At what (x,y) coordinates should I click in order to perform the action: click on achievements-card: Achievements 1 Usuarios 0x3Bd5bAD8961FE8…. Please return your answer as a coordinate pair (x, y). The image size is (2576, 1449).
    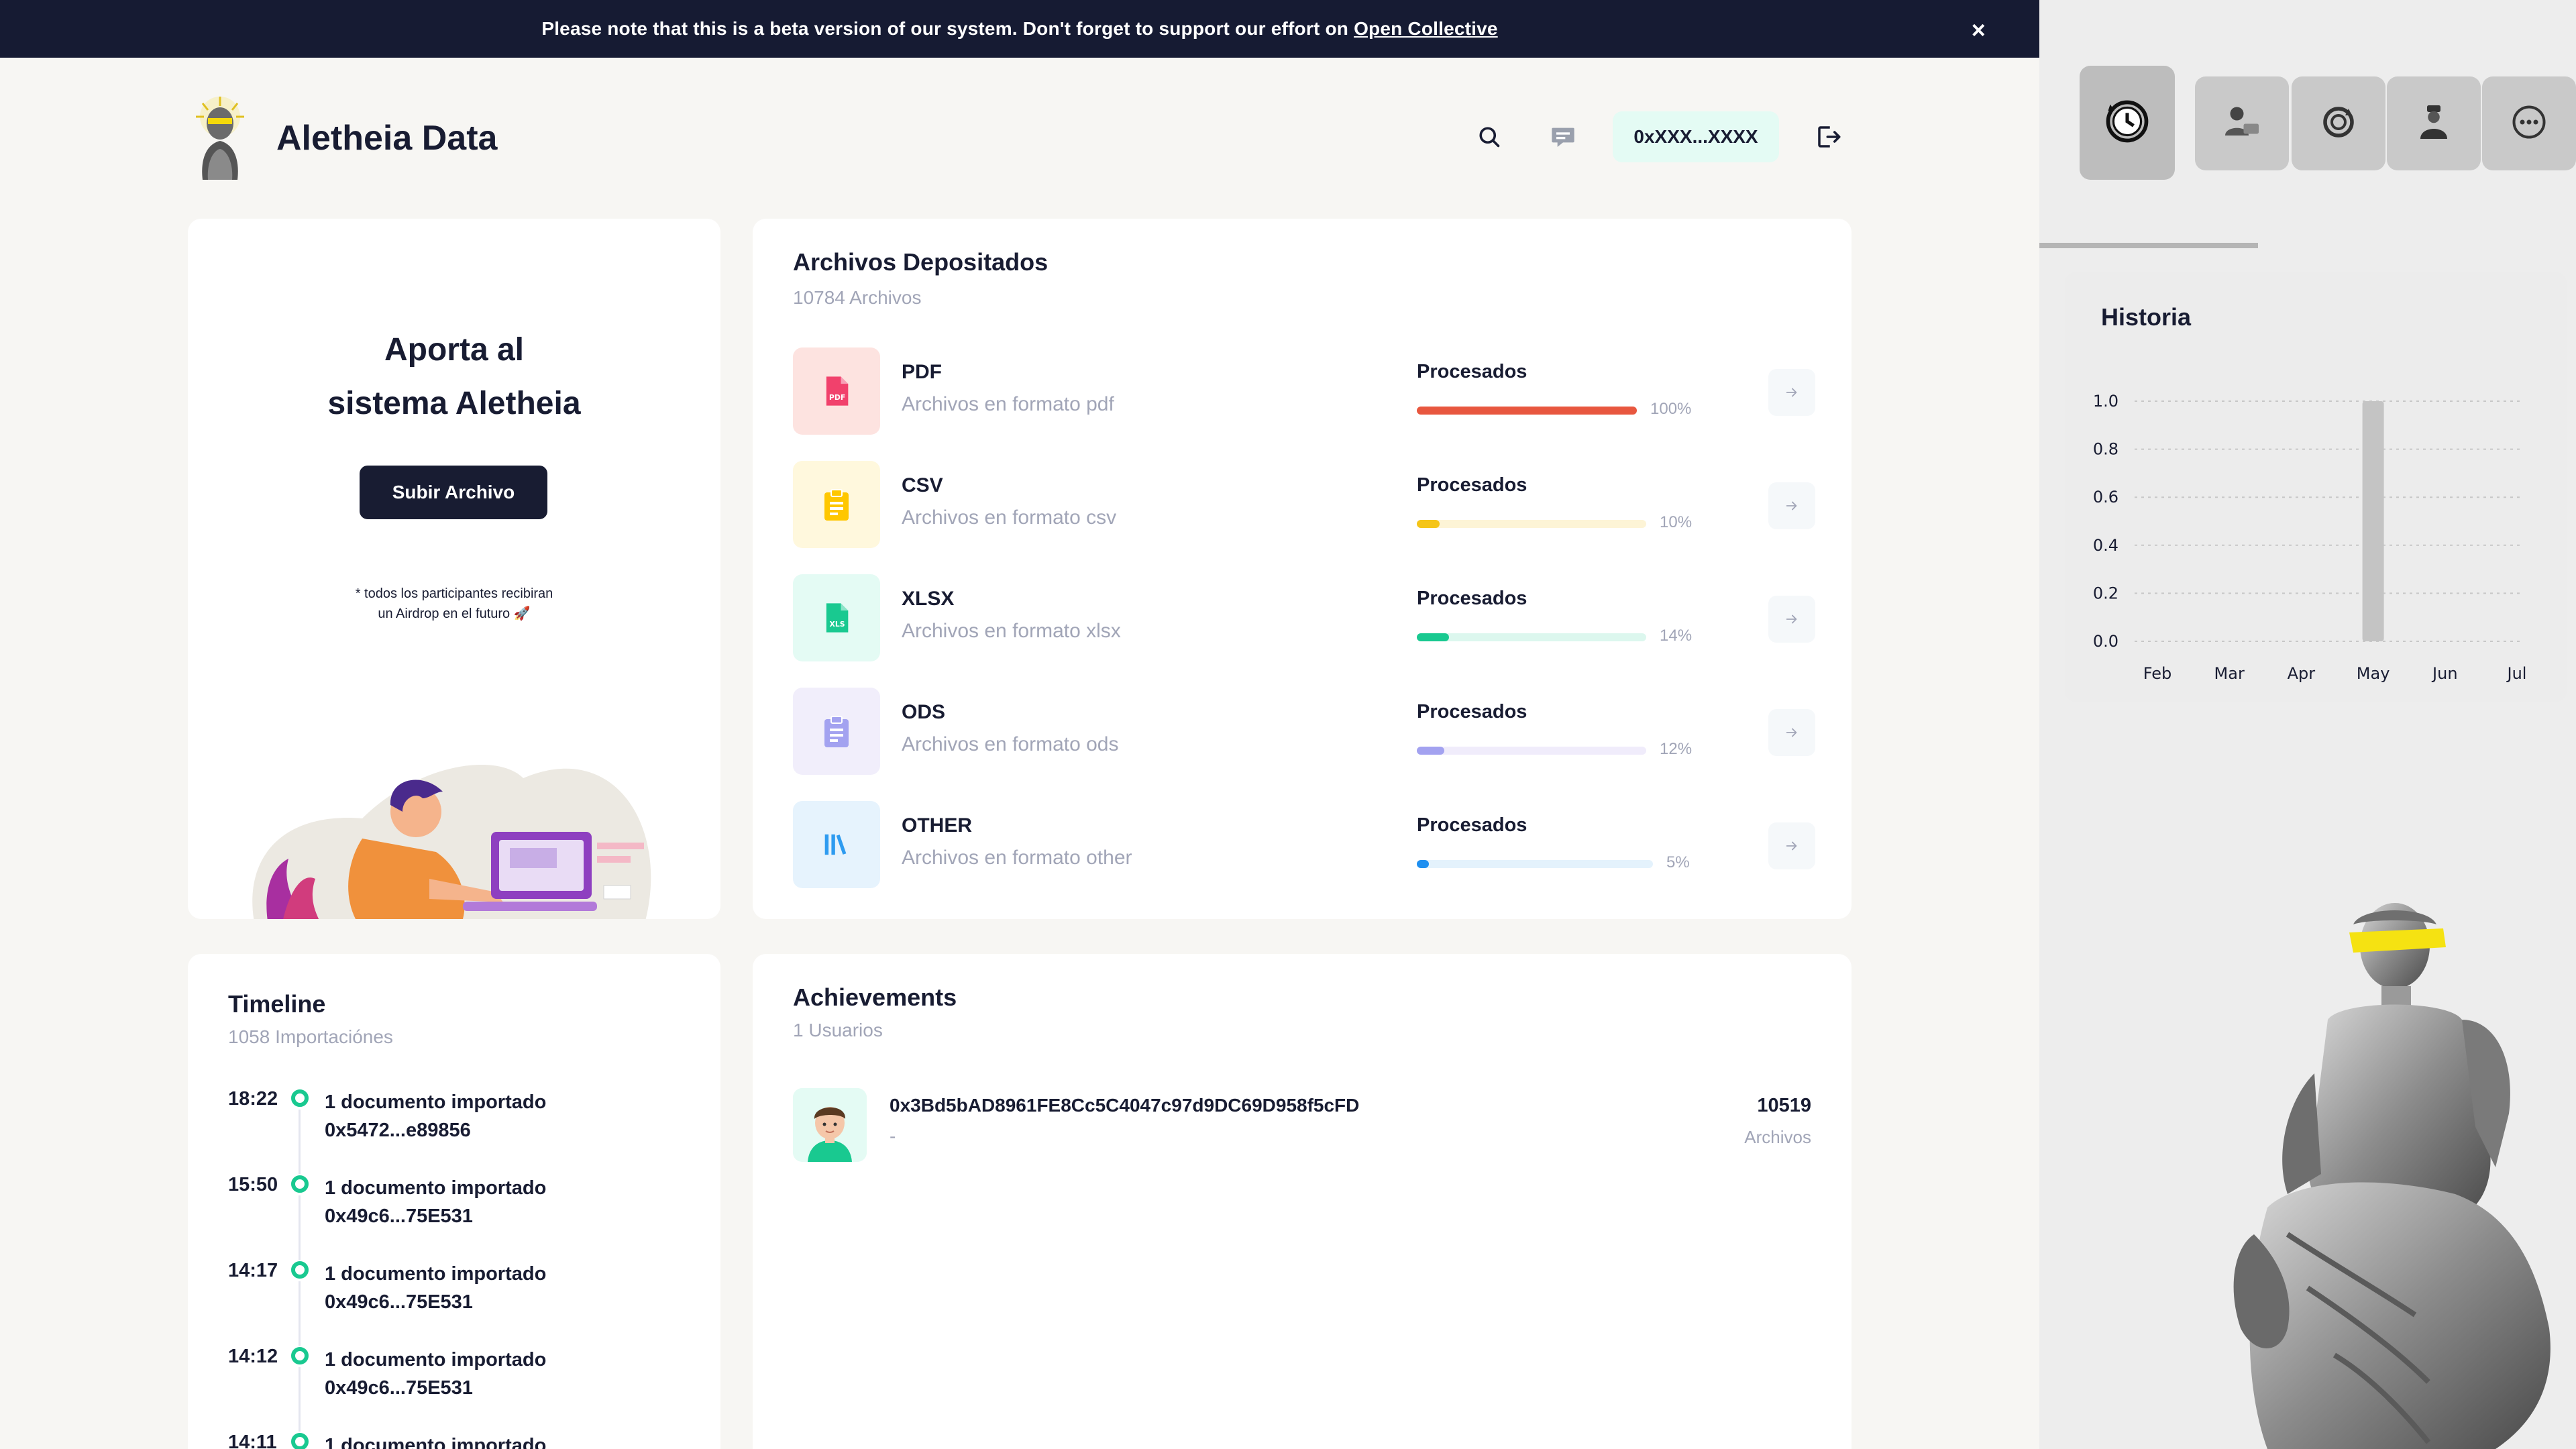
    Looking at the image, I should click on (1302, 1201).